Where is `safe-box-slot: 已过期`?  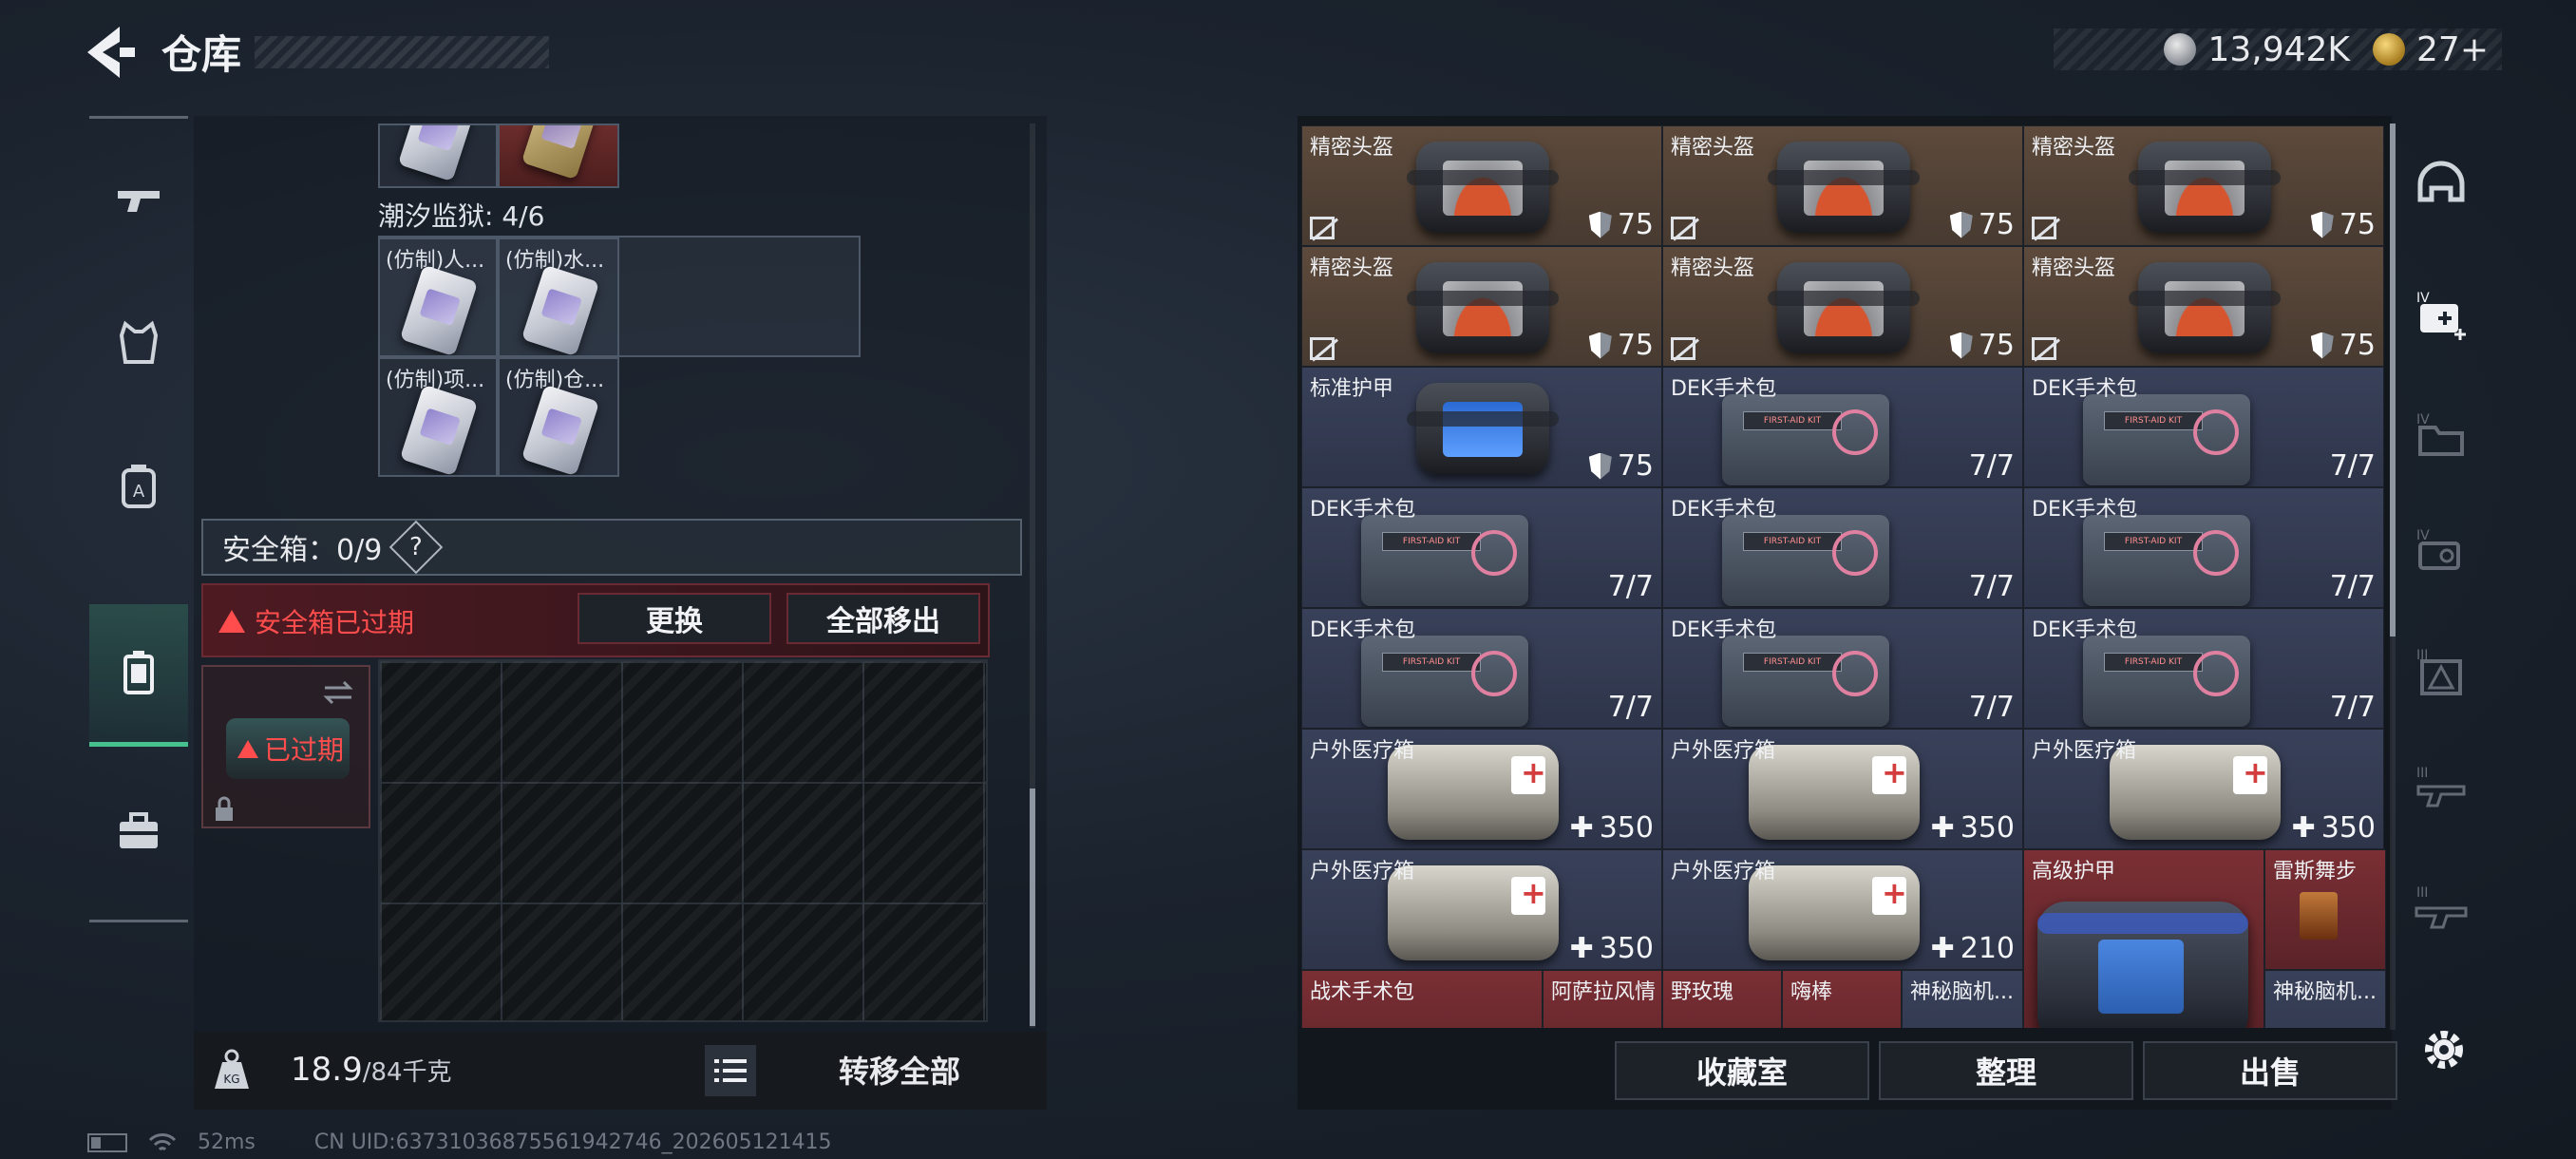
safe-box-slot: 已过期 is located at coordinates (285, 746).